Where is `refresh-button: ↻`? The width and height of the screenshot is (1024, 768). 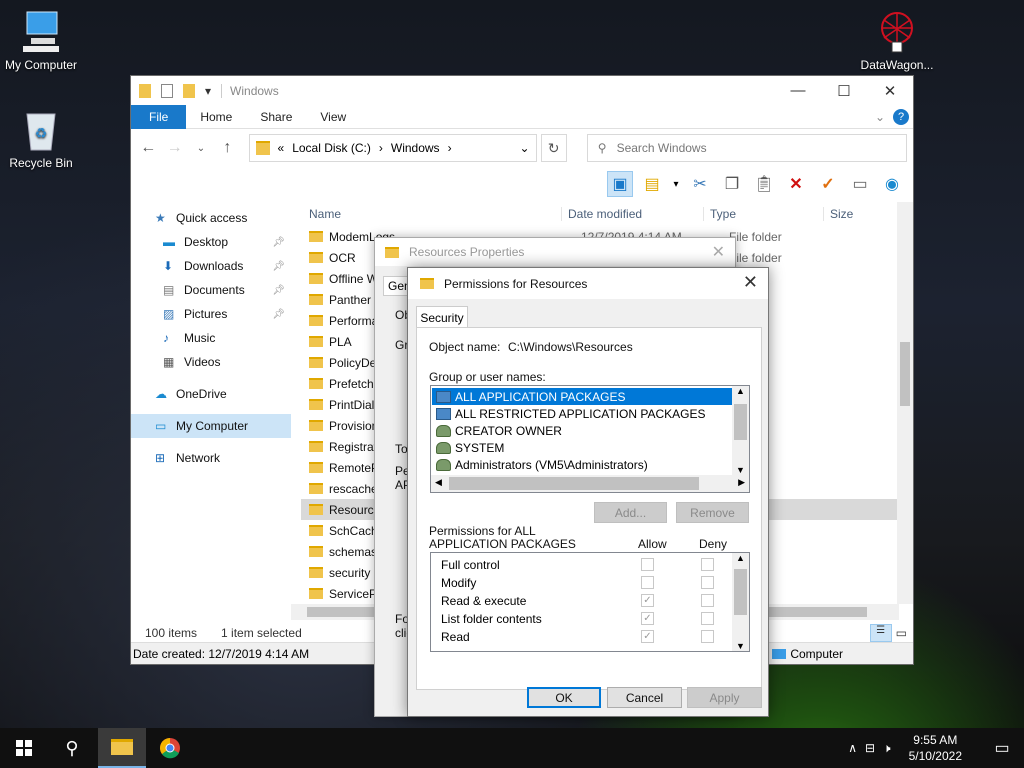
refresh-button: ↻ is located at coordinates (553, 148).